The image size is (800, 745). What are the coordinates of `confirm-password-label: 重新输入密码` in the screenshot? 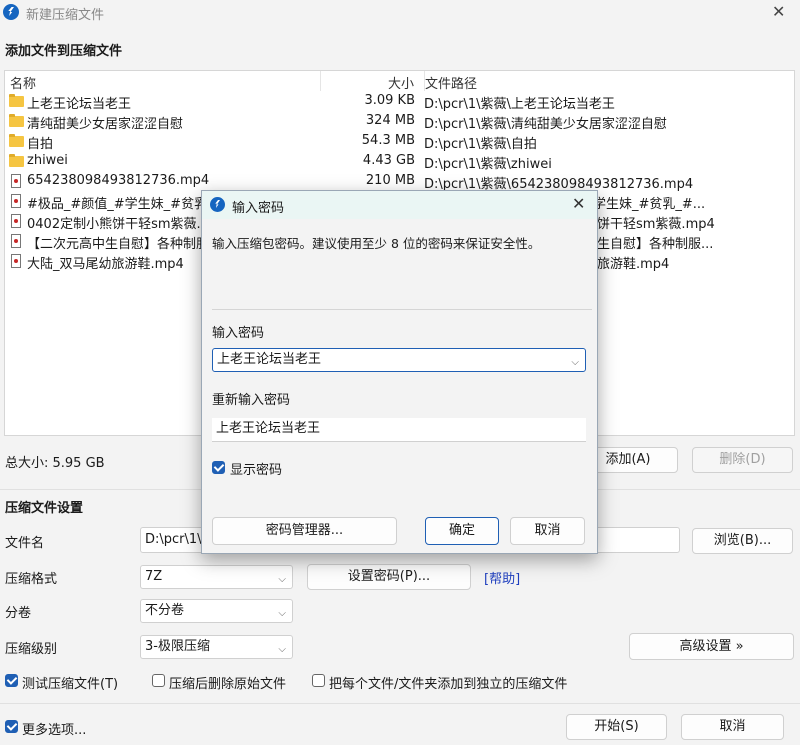 It's located at (251, 400).